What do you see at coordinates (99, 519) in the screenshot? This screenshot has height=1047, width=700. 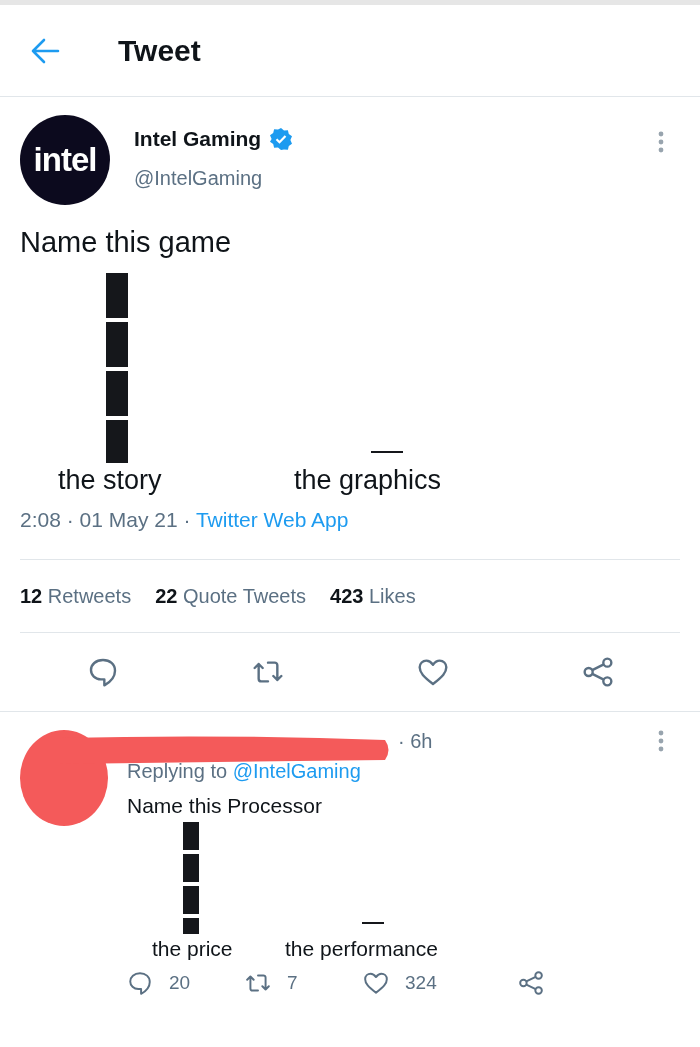 I see `tweet-timestamp: 2:08 · 01 May 21` at bounding box center [99, 519].